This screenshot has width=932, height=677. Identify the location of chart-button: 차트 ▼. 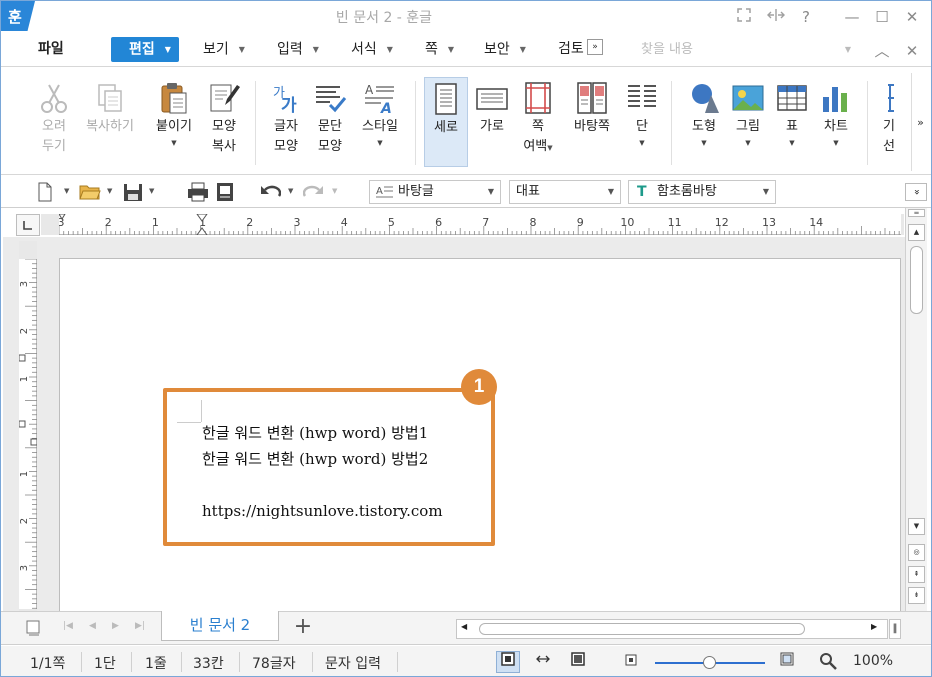
(836, 113).